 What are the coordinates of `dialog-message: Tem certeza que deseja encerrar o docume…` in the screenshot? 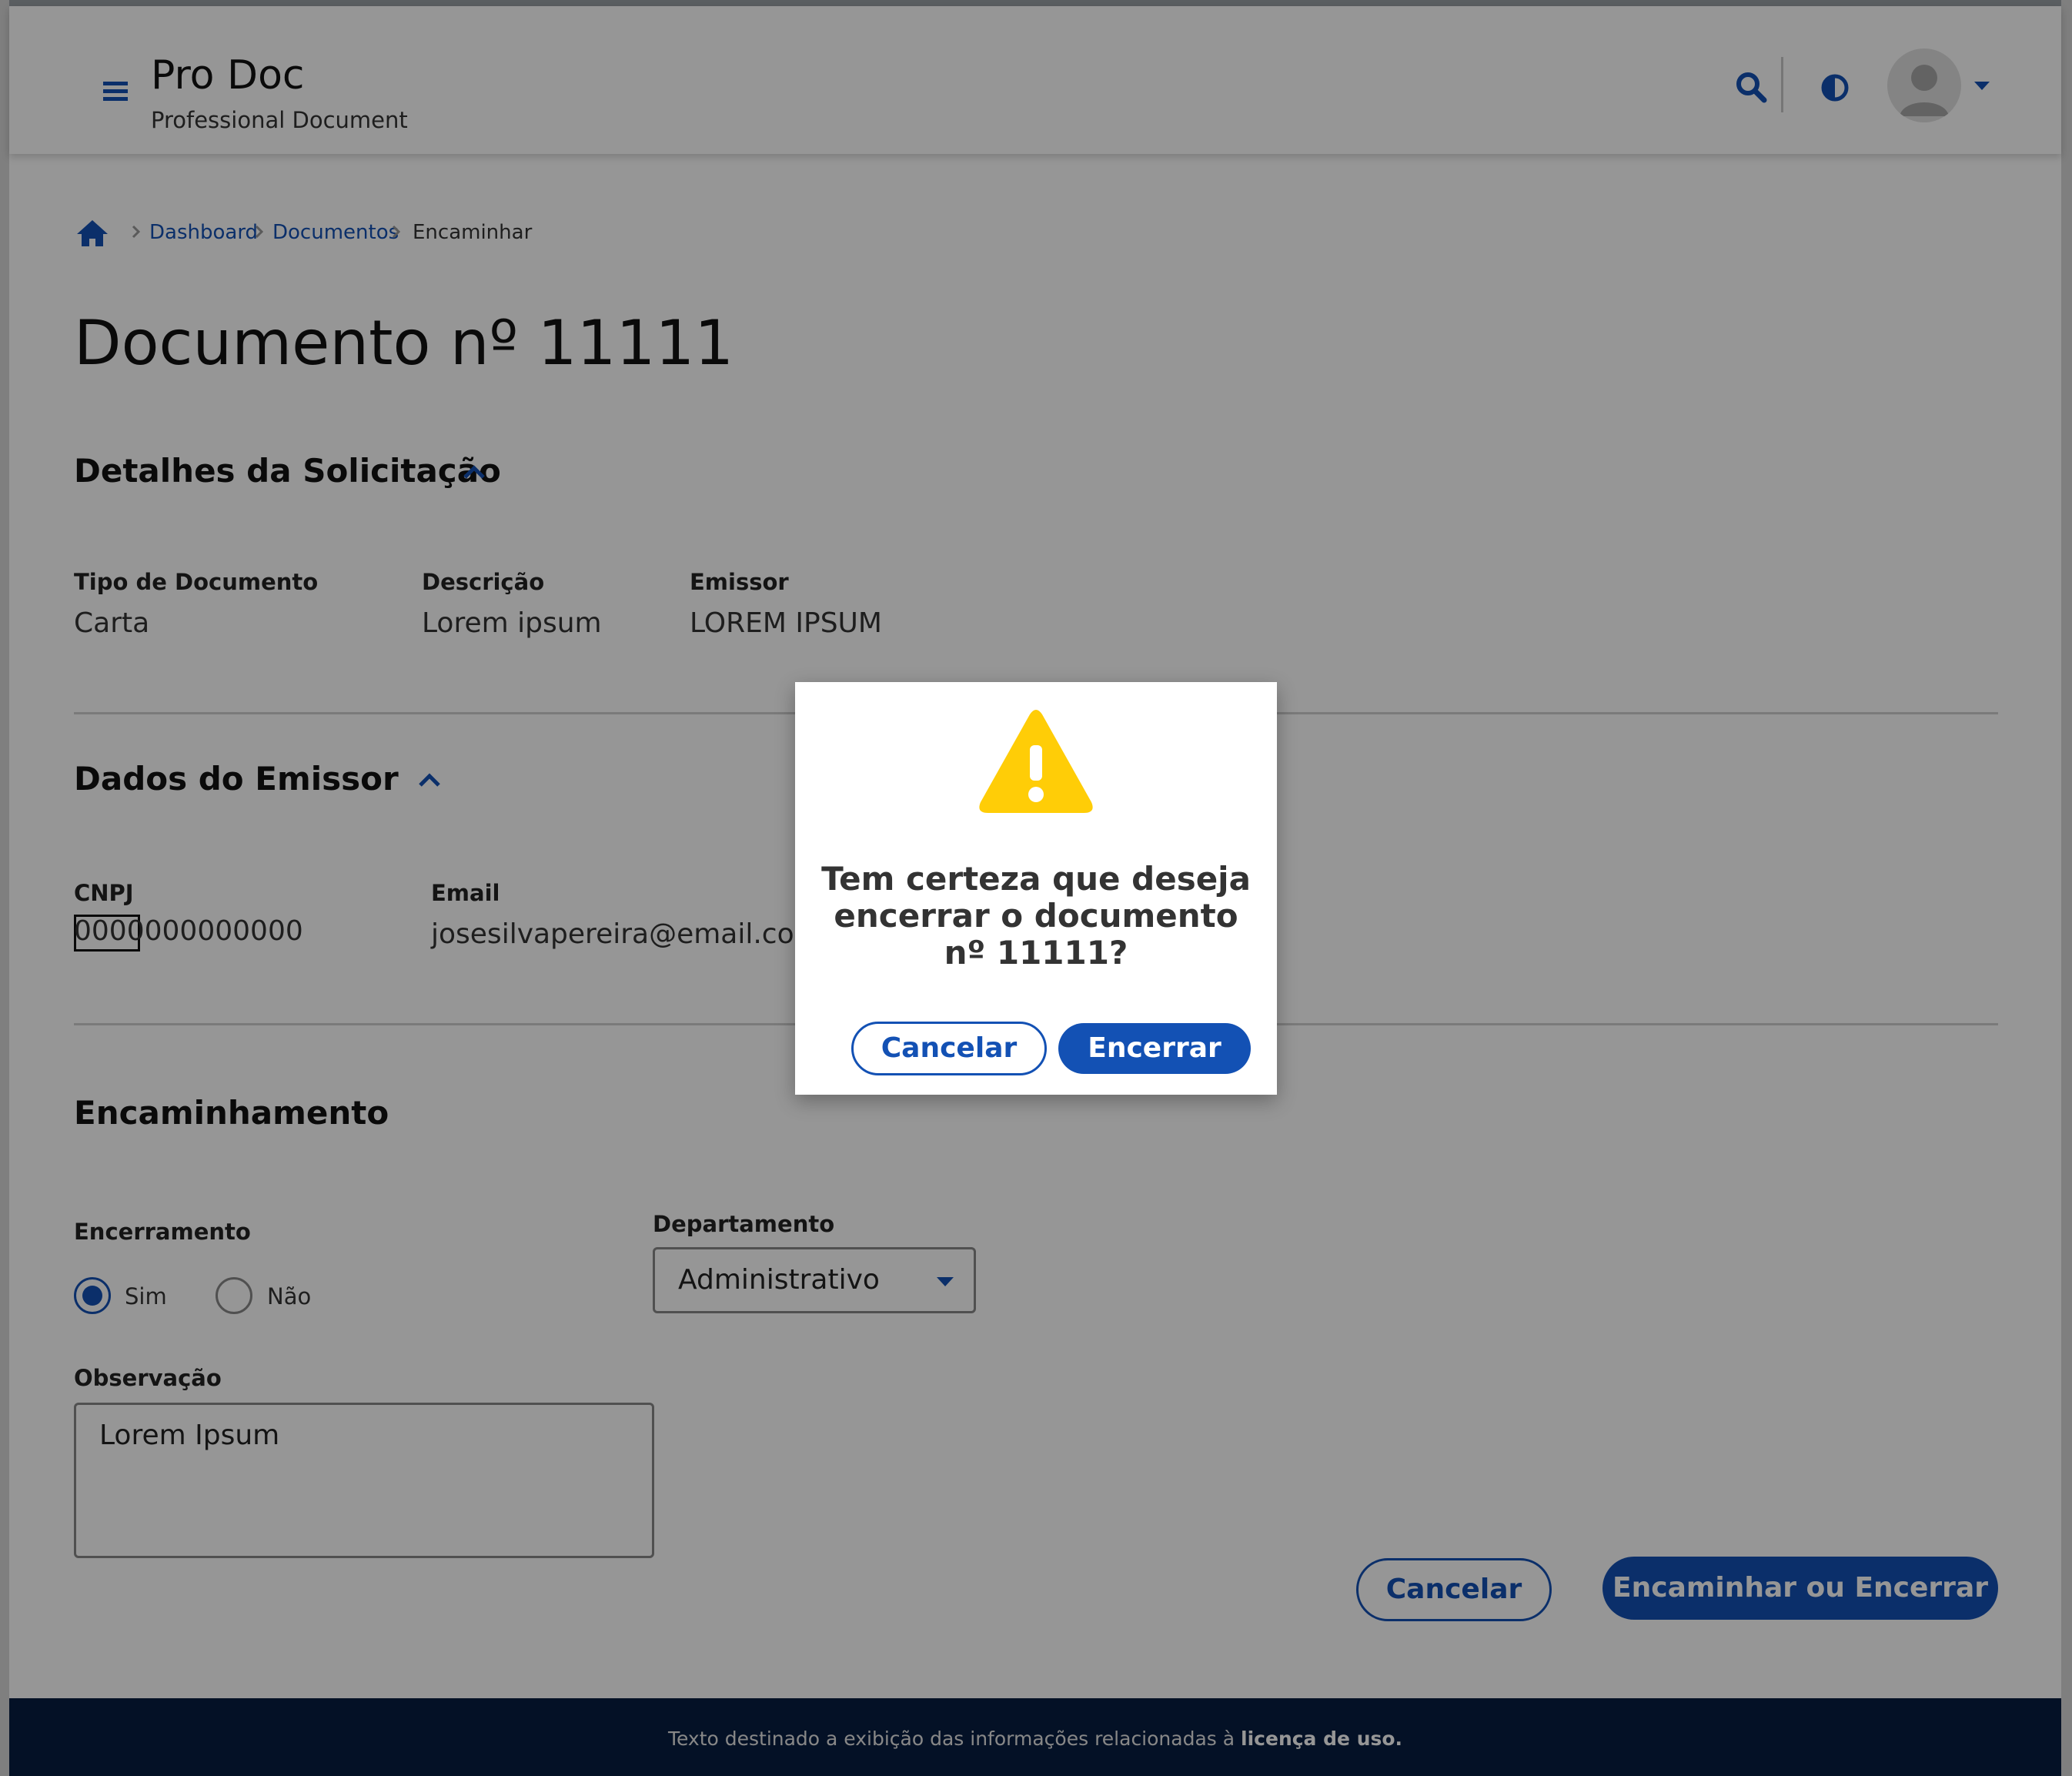 It's located at (1036, 916).